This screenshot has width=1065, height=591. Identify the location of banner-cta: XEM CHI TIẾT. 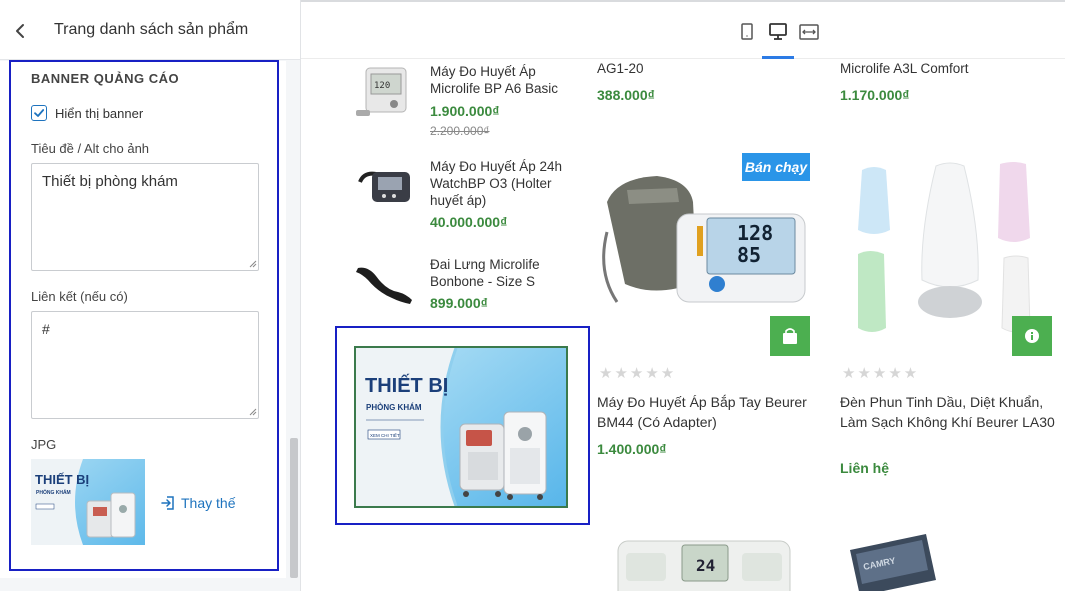
(385, 435).